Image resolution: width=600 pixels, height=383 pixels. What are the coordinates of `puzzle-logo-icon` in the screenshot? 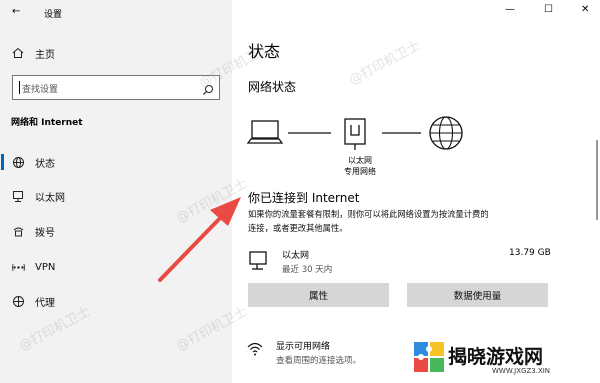 It's located at (429, 357).